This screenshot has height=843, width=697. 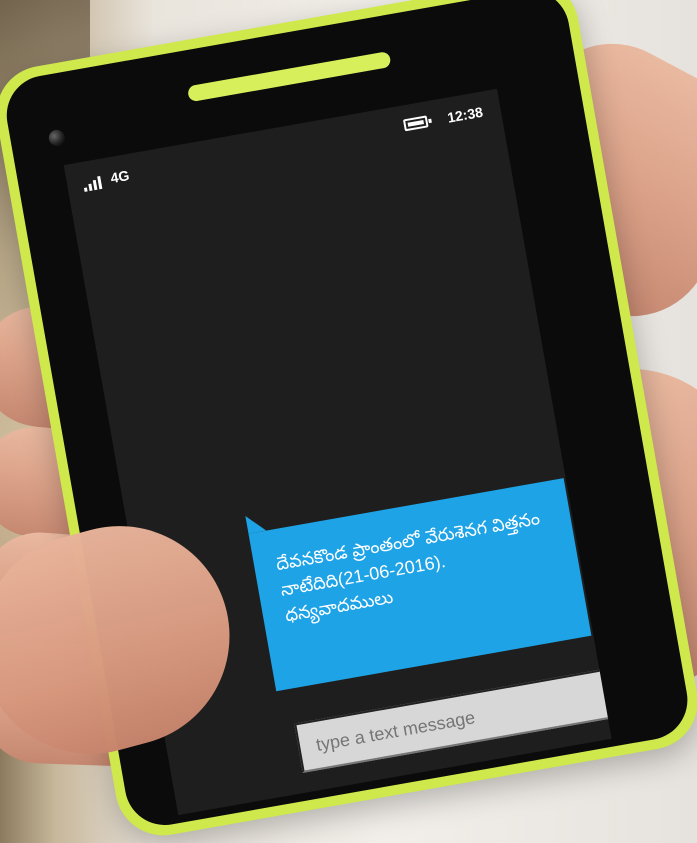 What do you see at coordinates (120, 177) in the screenshot?
I see `network-label: 4G` at bounding box center [120, 177].